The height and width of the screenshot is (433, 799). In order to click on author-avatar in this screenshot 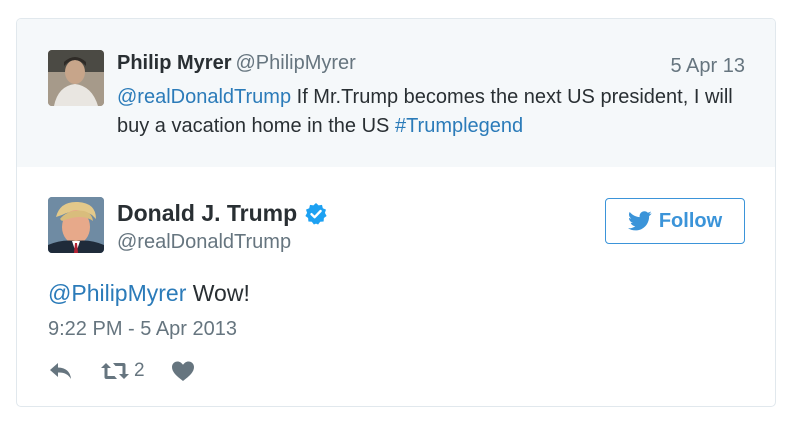, I will do `click(76, 225)`.